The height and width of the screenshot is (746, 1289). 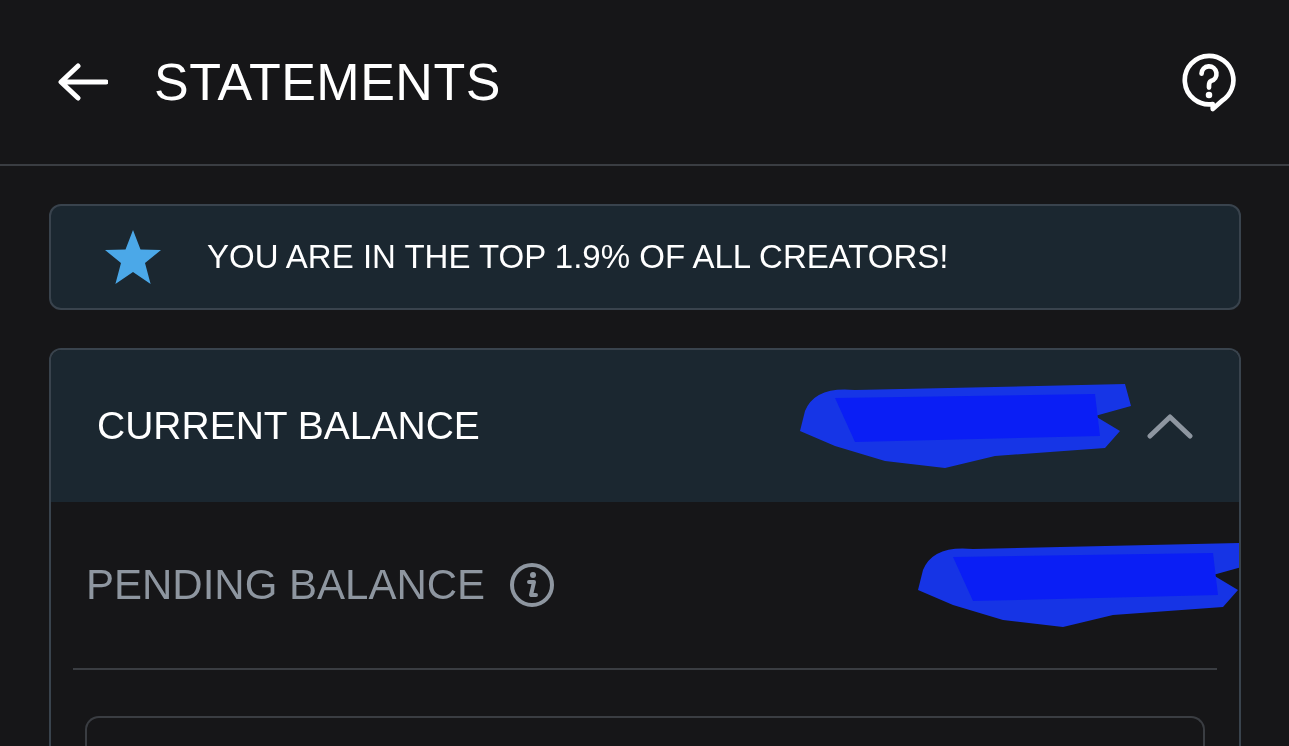 I want to click on current-balance-label: CURRENT BALANCE, so click(x=288, y=426).